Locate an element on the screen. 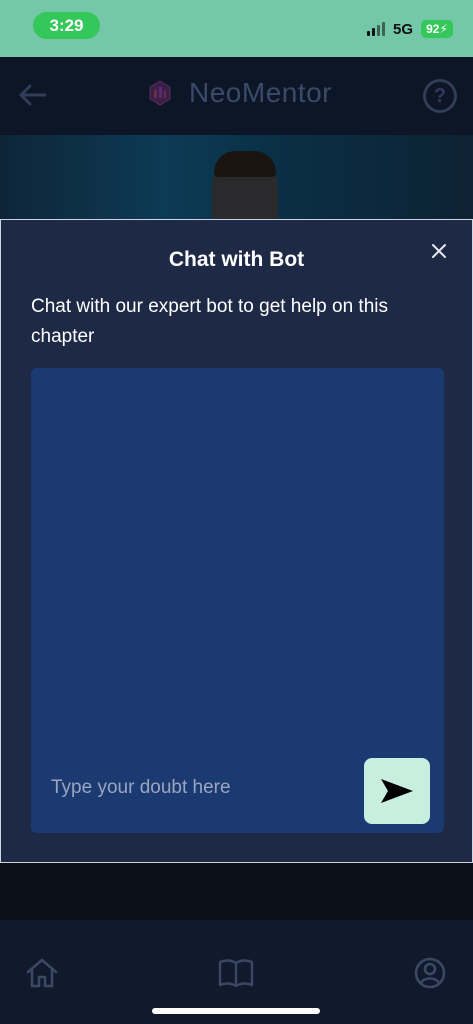 The height and width of the screenshot is (1024, 473). send-button is located at coordinates (397, 791).